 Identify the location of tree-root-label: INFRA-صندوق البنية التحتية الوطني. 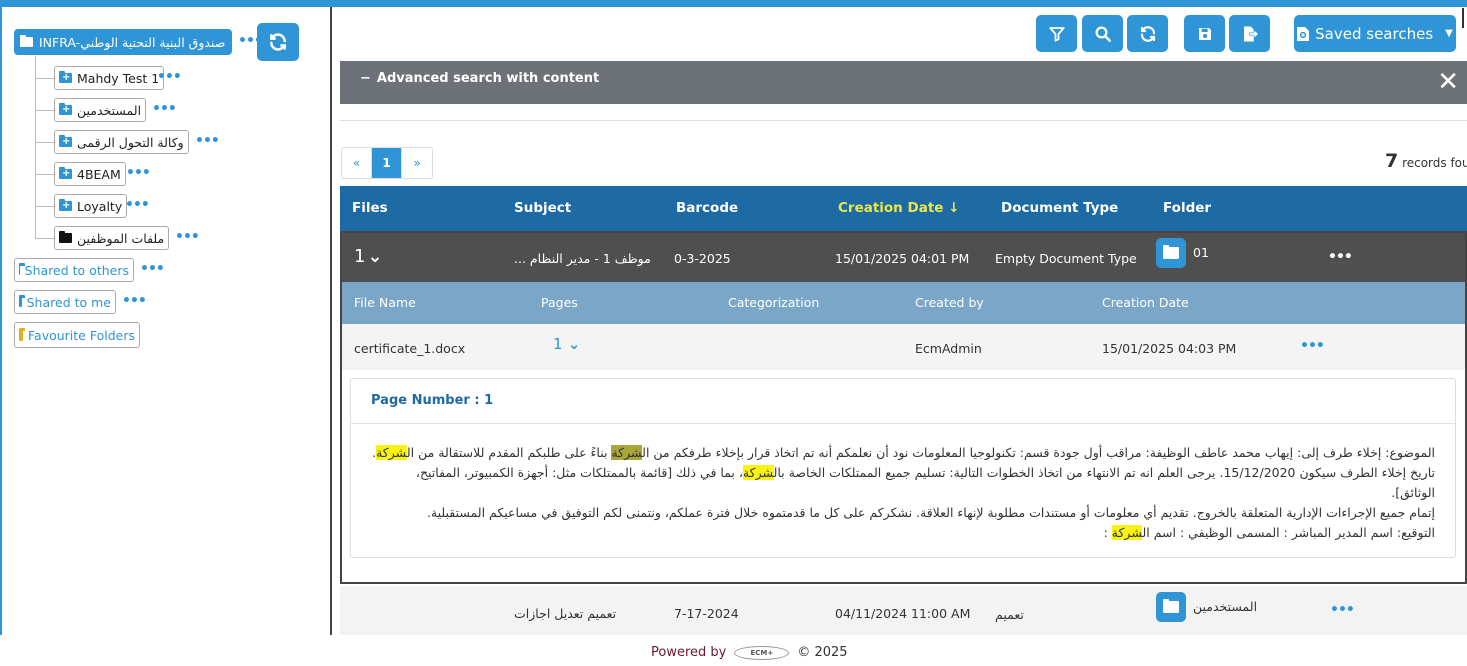
(132, 42).